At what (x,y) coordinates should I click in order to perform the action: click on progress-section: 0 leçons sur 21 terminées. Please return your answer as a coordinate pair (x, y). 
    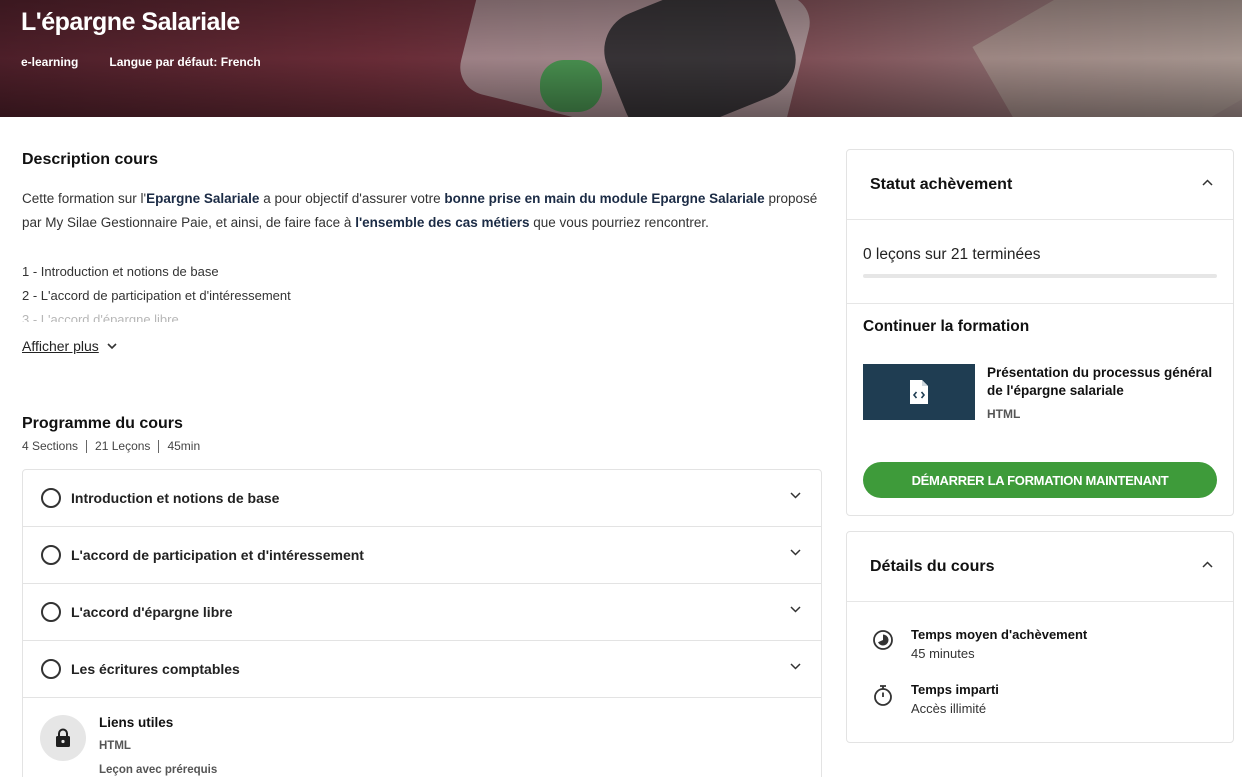
    Looking at the image, I should click on (1040, 262).